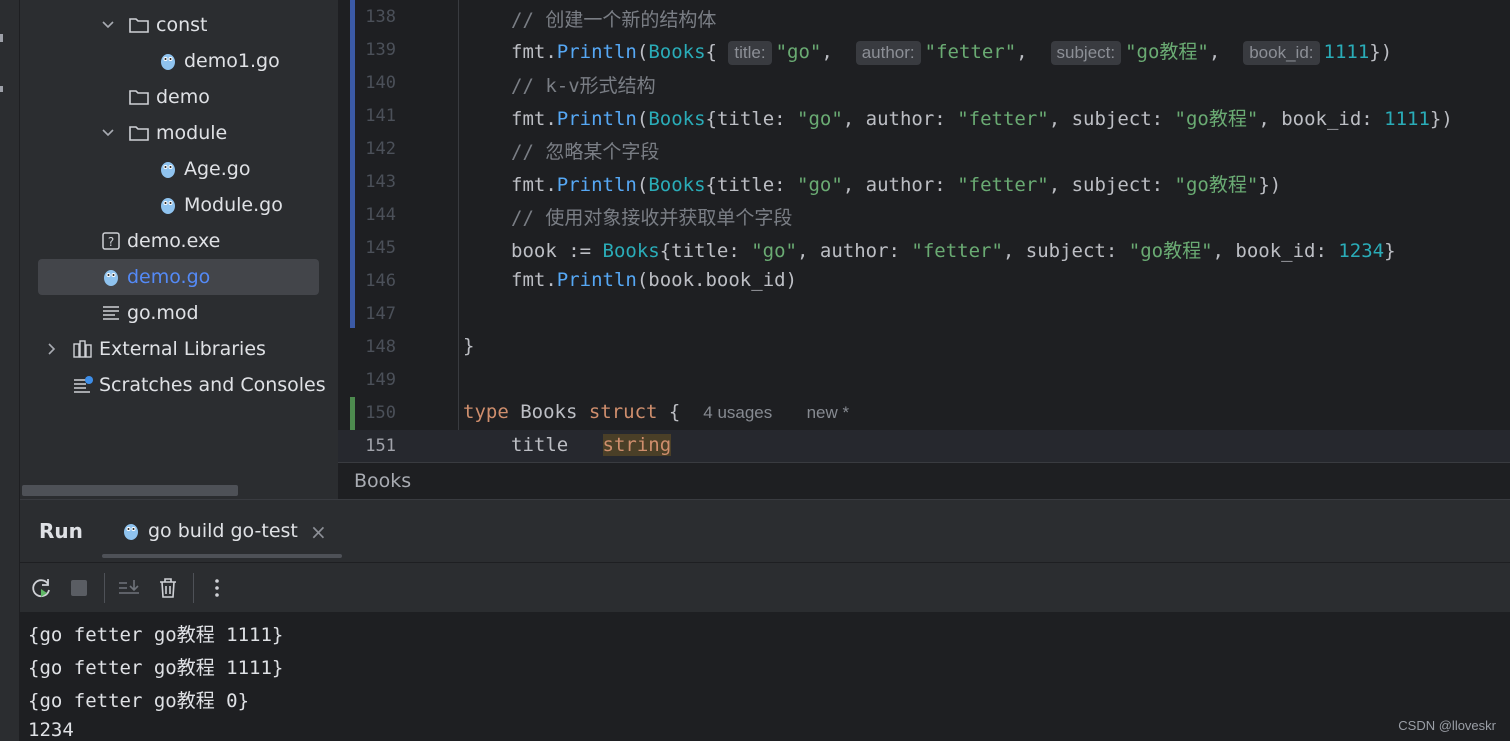 This screenshot has height=741, width=1510. Describe the element at coordinates (182, 25) in the screenshot. I see `tree-item-label: const` at that location.